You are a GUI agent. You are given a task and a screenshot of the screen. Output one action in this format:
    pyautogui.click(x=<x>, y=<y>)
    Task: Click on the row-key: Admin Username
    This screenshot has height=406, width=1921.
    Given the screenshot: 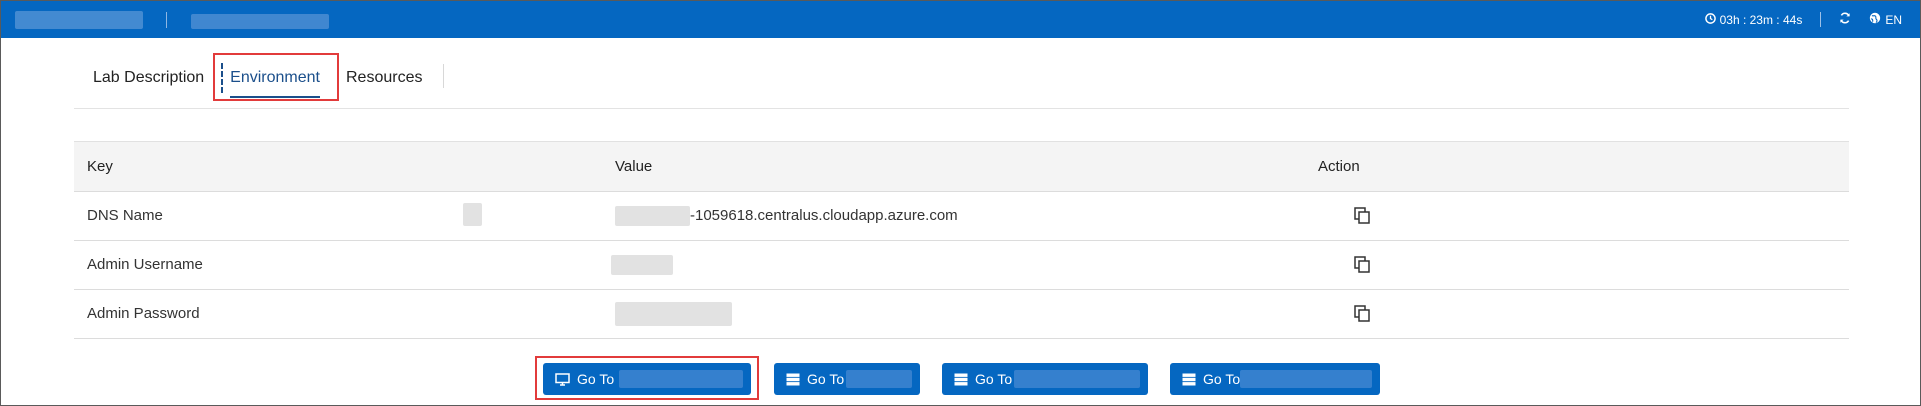 What is the action you would take?
    pyautogui.click(x=145, y=264)
    